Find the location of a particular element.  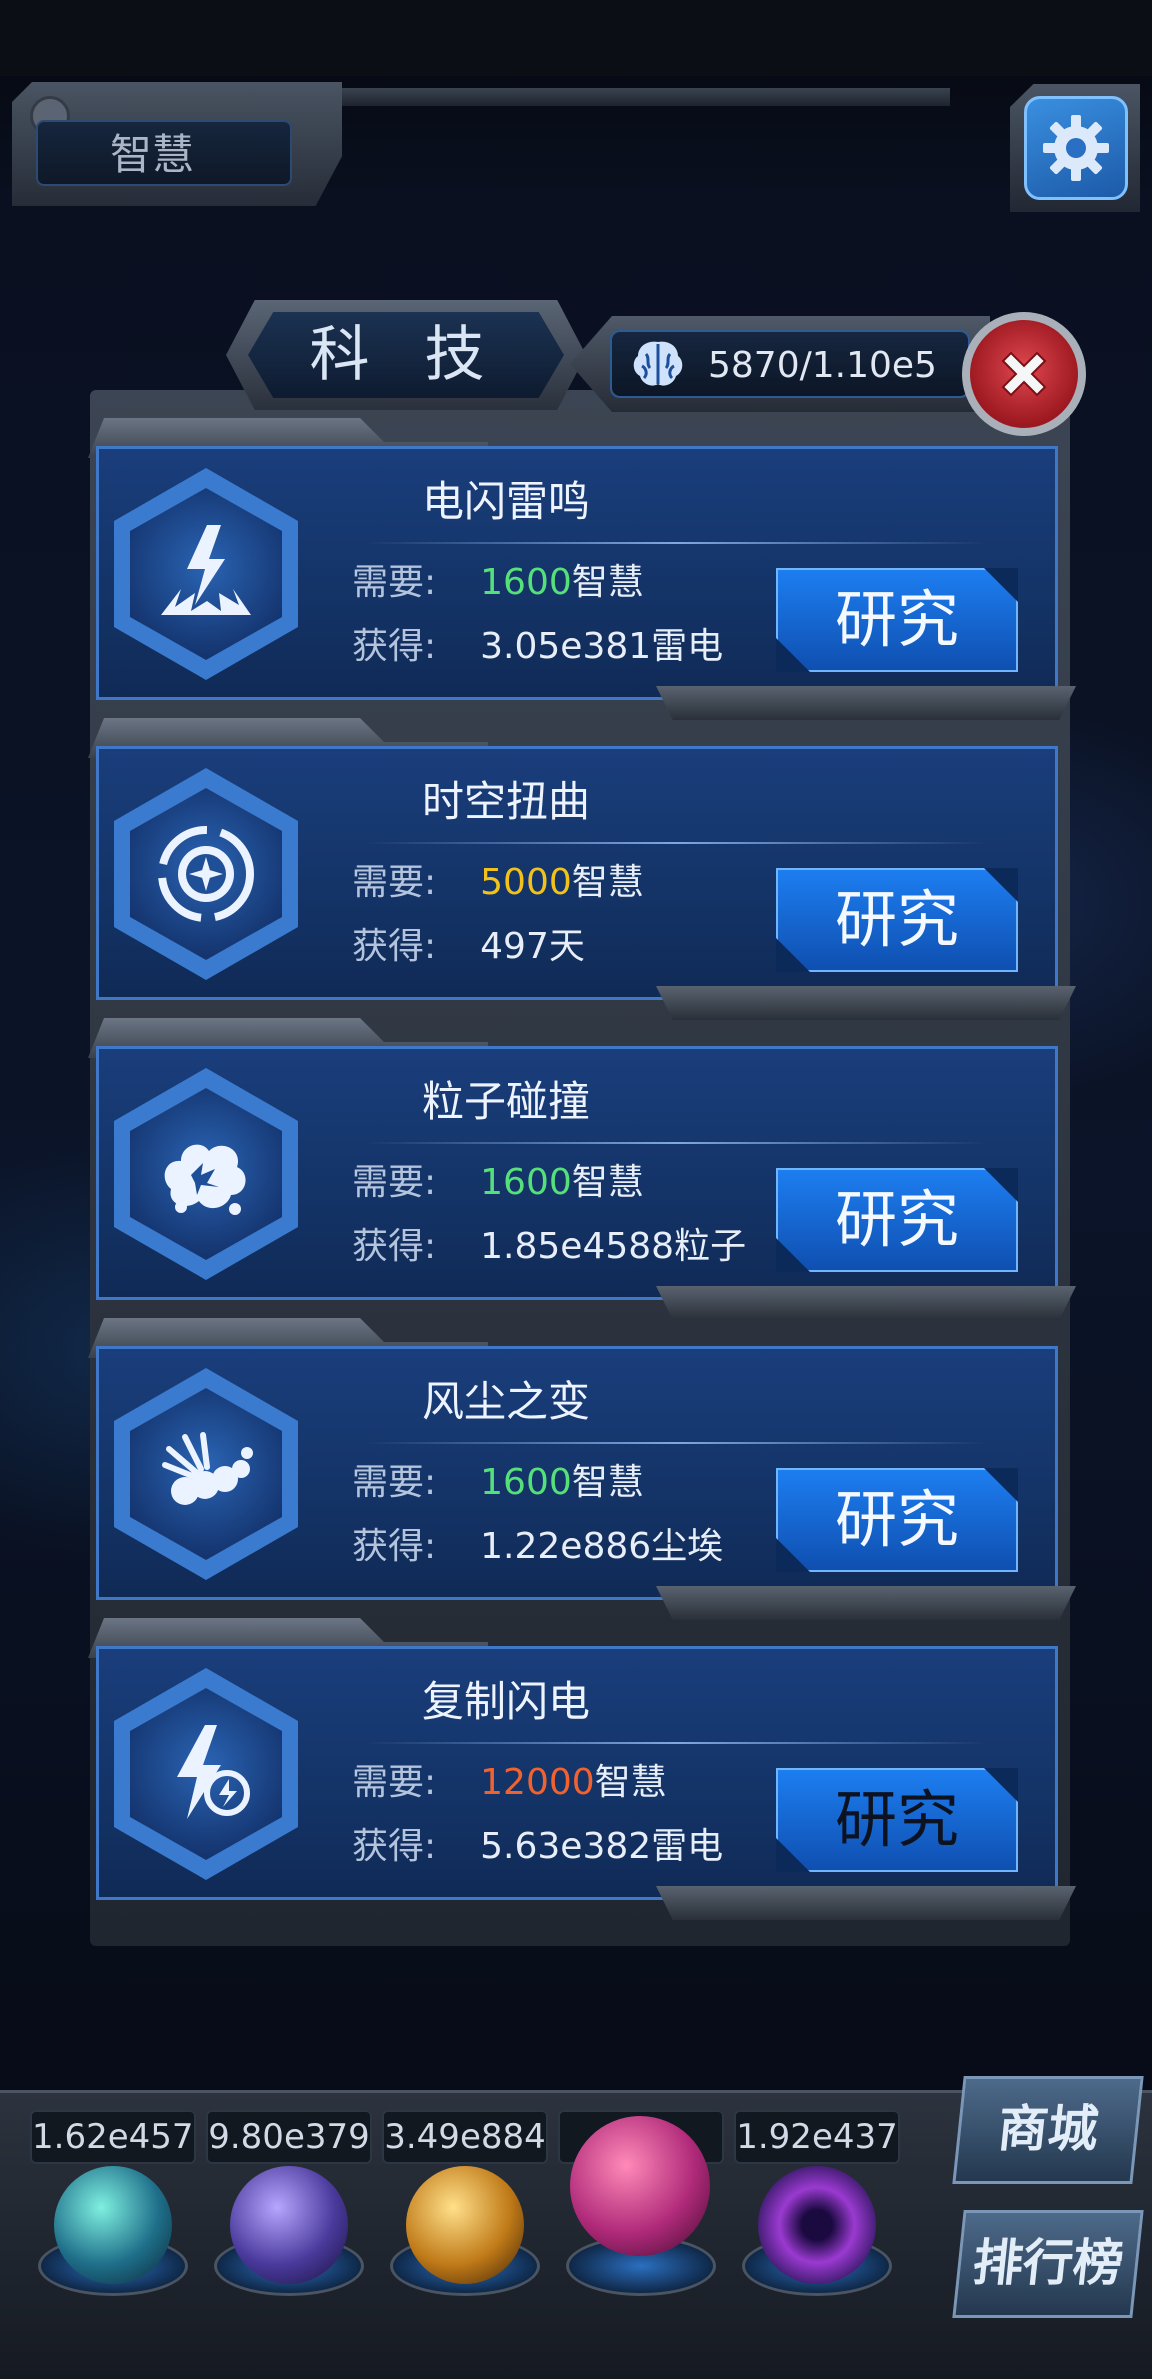

resource-counter: 1.92e437 is located at coordinates (817, 2137).